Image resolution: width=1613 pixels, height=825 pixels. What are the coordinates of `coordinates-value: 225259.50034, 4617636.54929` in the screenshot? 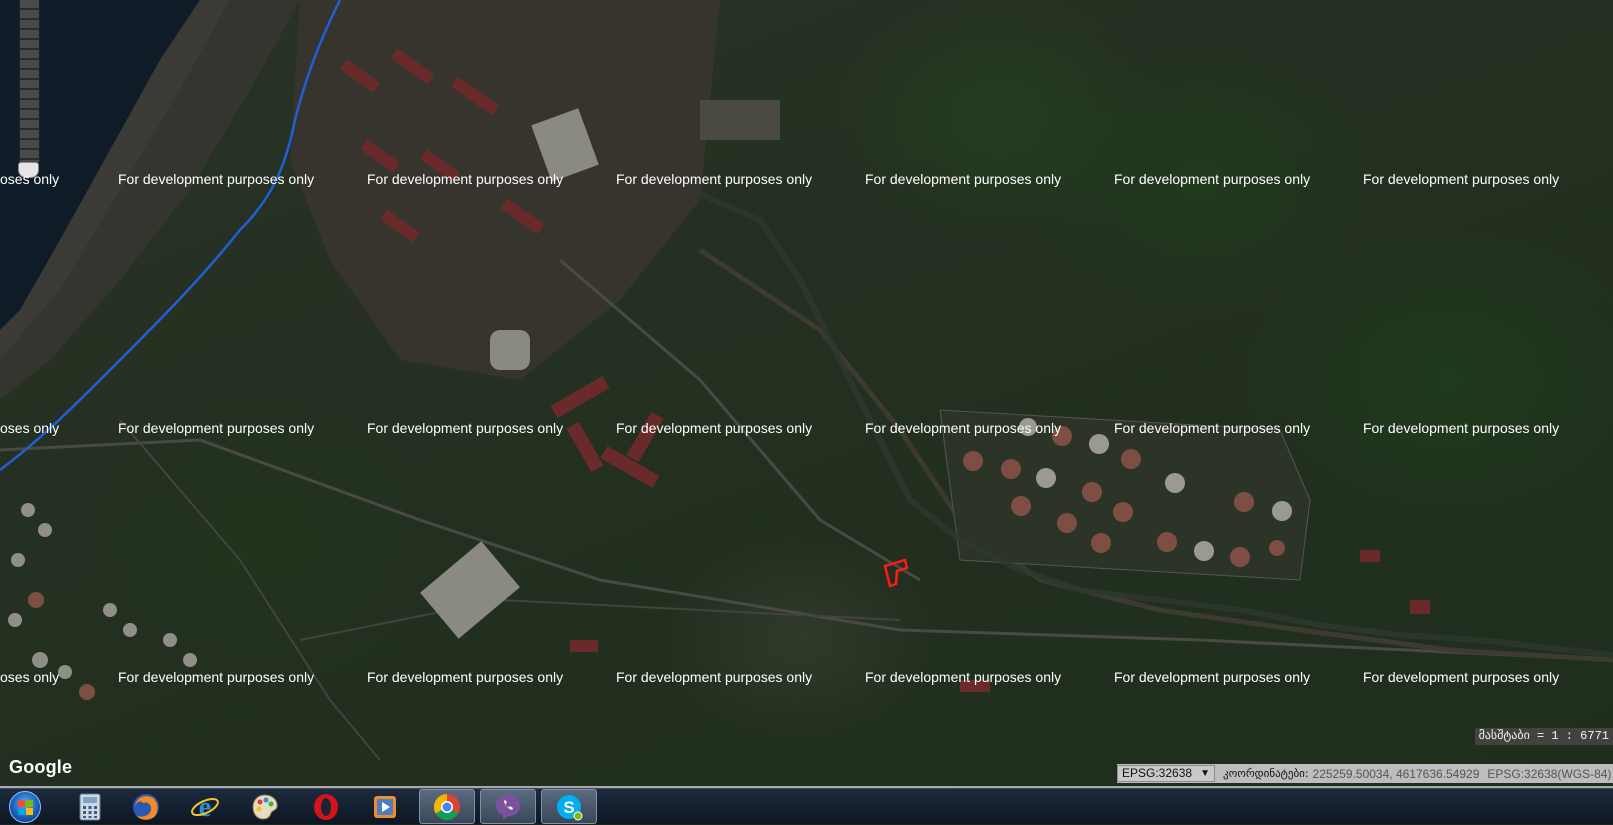 It's located at (1396, 773).